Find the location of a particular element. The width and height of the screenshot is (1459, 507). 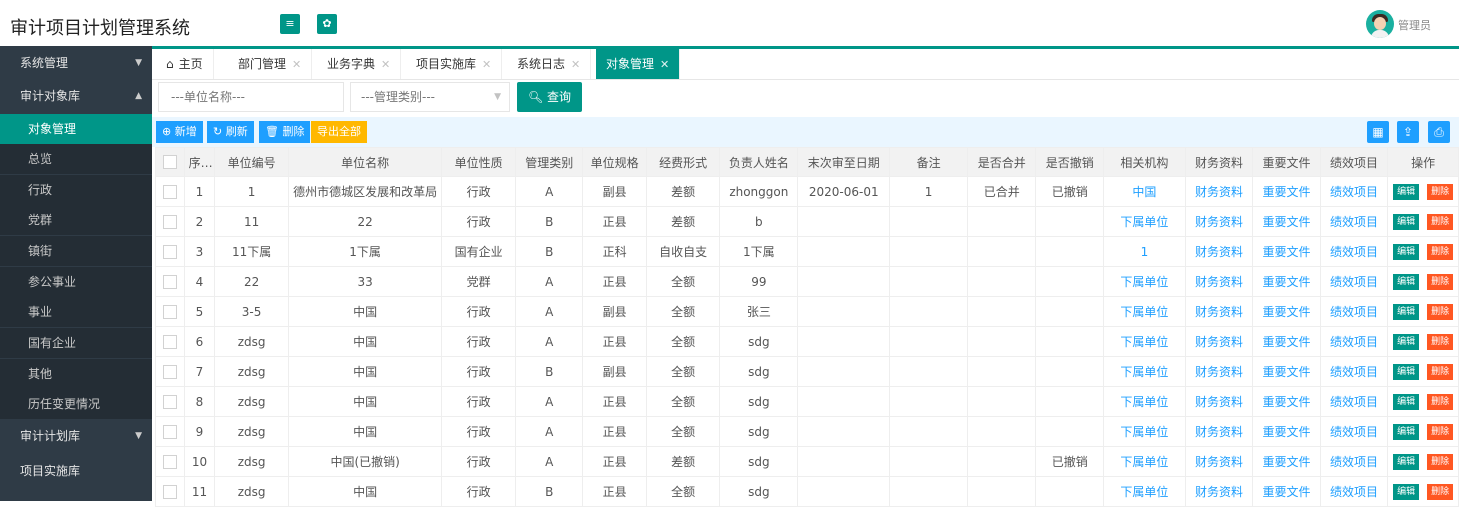

column-header: 负责人姓名 is located at coordinates (759, 162).